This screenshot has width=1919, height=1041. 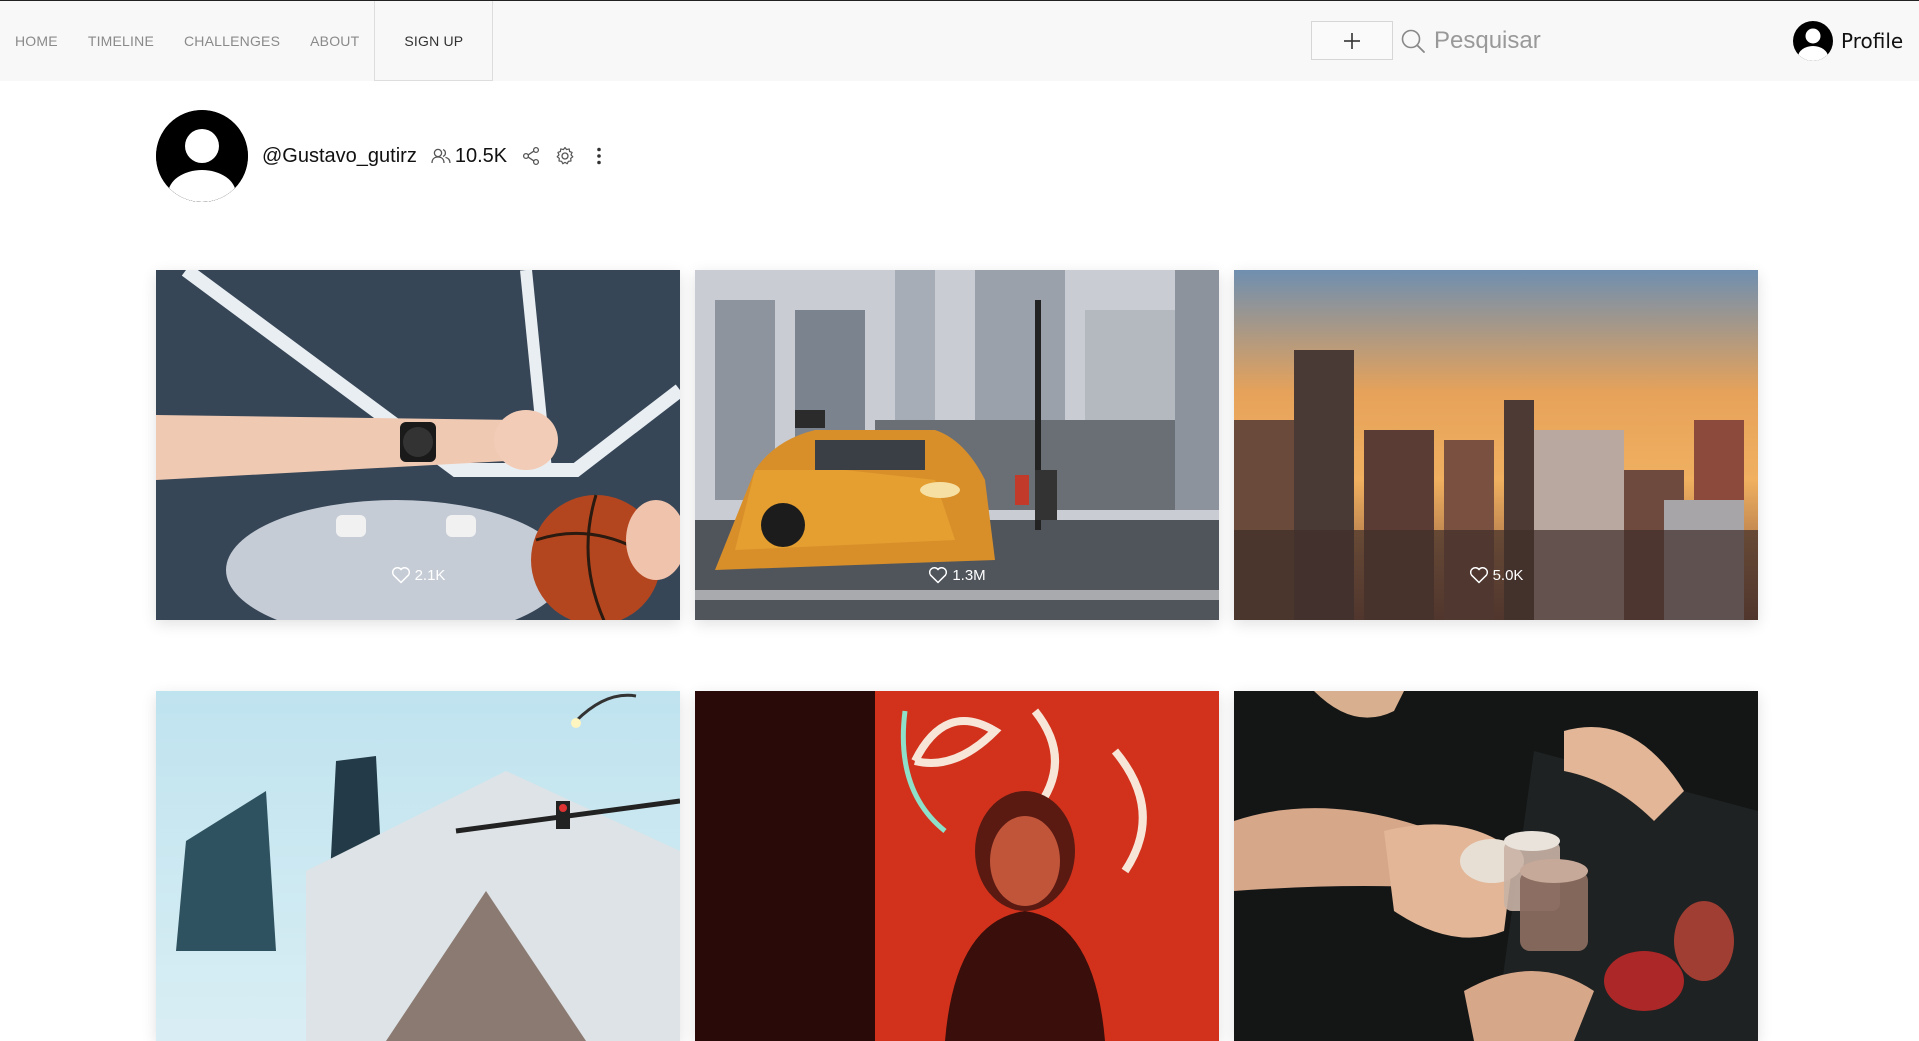 I want to click on avatar, so click(x=202, y=156).